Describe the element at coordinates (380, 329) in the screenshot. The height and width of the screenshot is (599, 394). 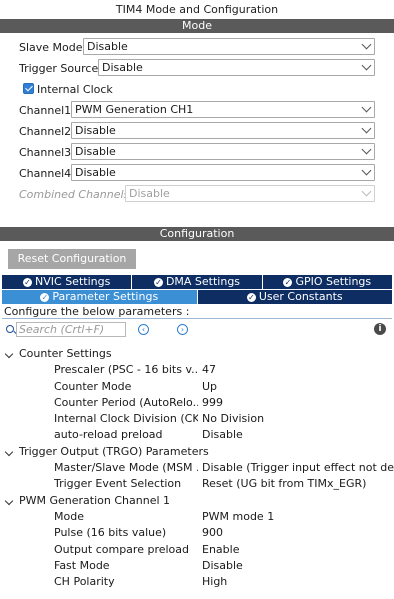
I see `info-icon: i` at that location.